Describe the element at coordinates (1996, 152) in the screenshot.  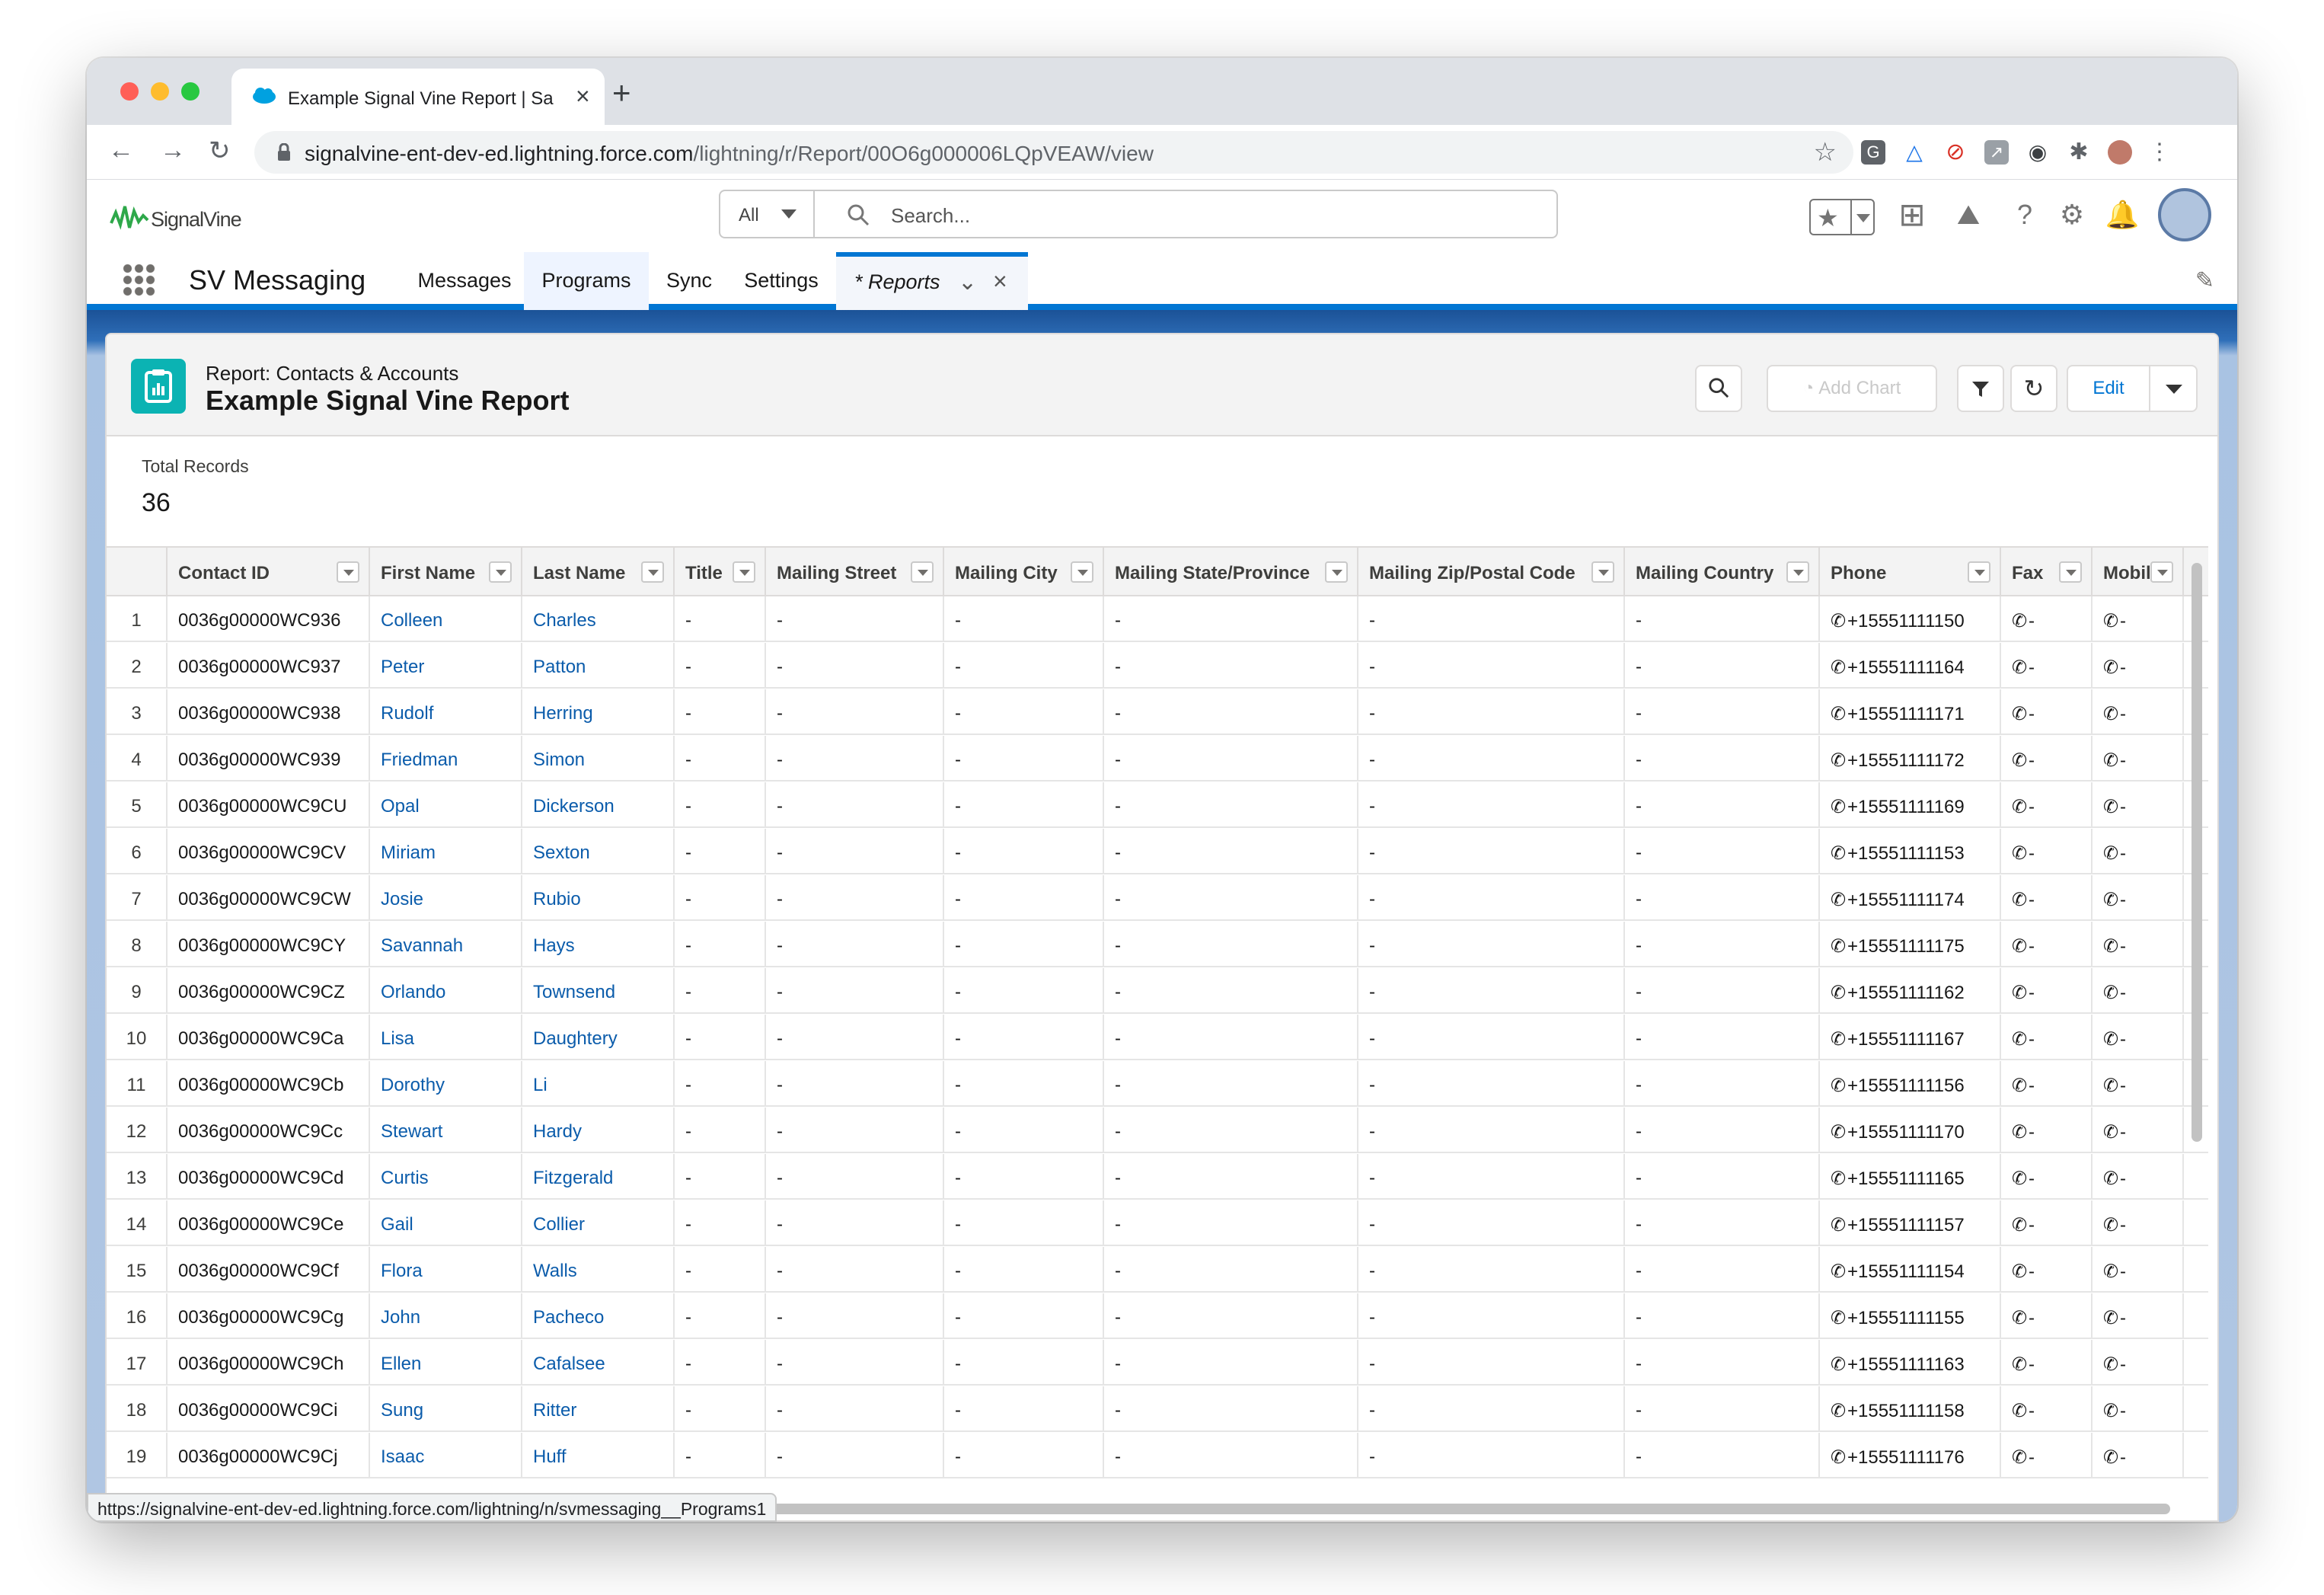
I see `arrow-extension-icon: ↗` at that location.